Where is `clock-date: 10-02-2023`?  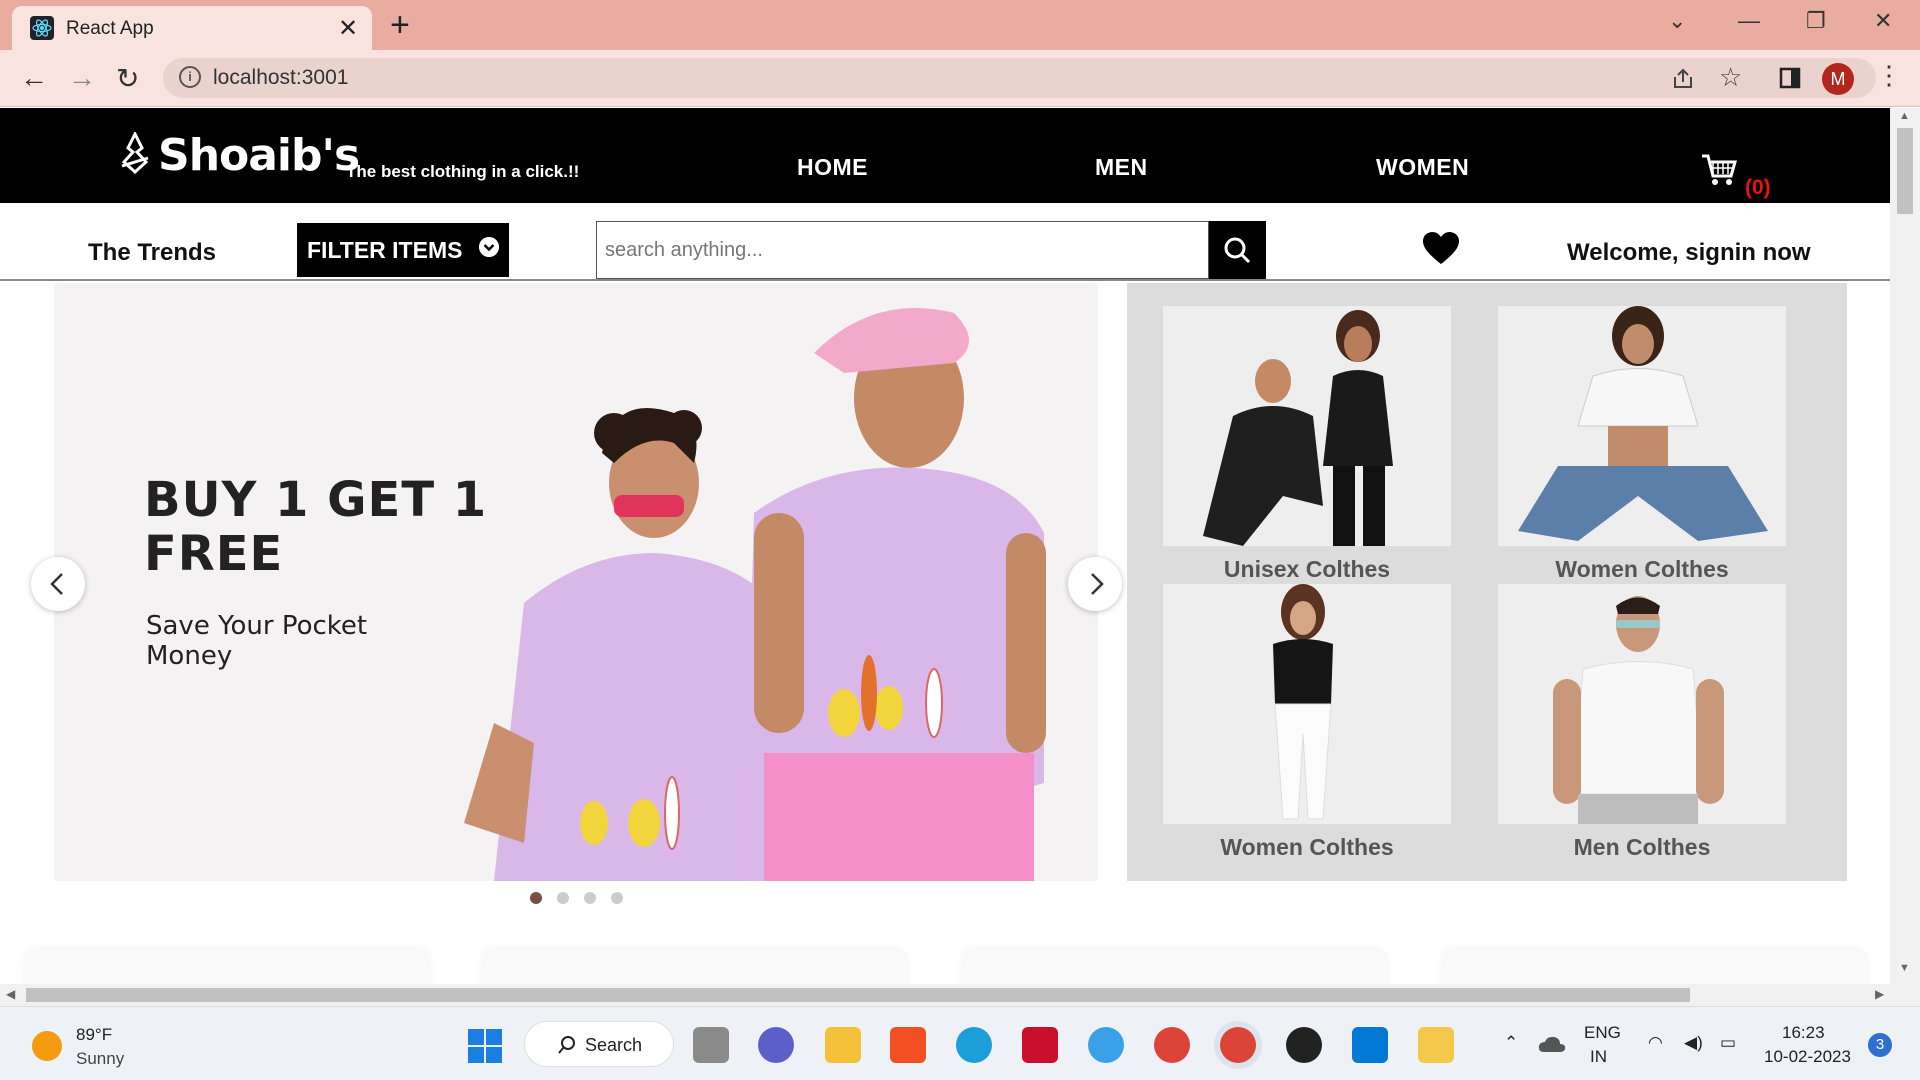 clock-date: 10-02-2023 is located at coordinates (1807, 1057).